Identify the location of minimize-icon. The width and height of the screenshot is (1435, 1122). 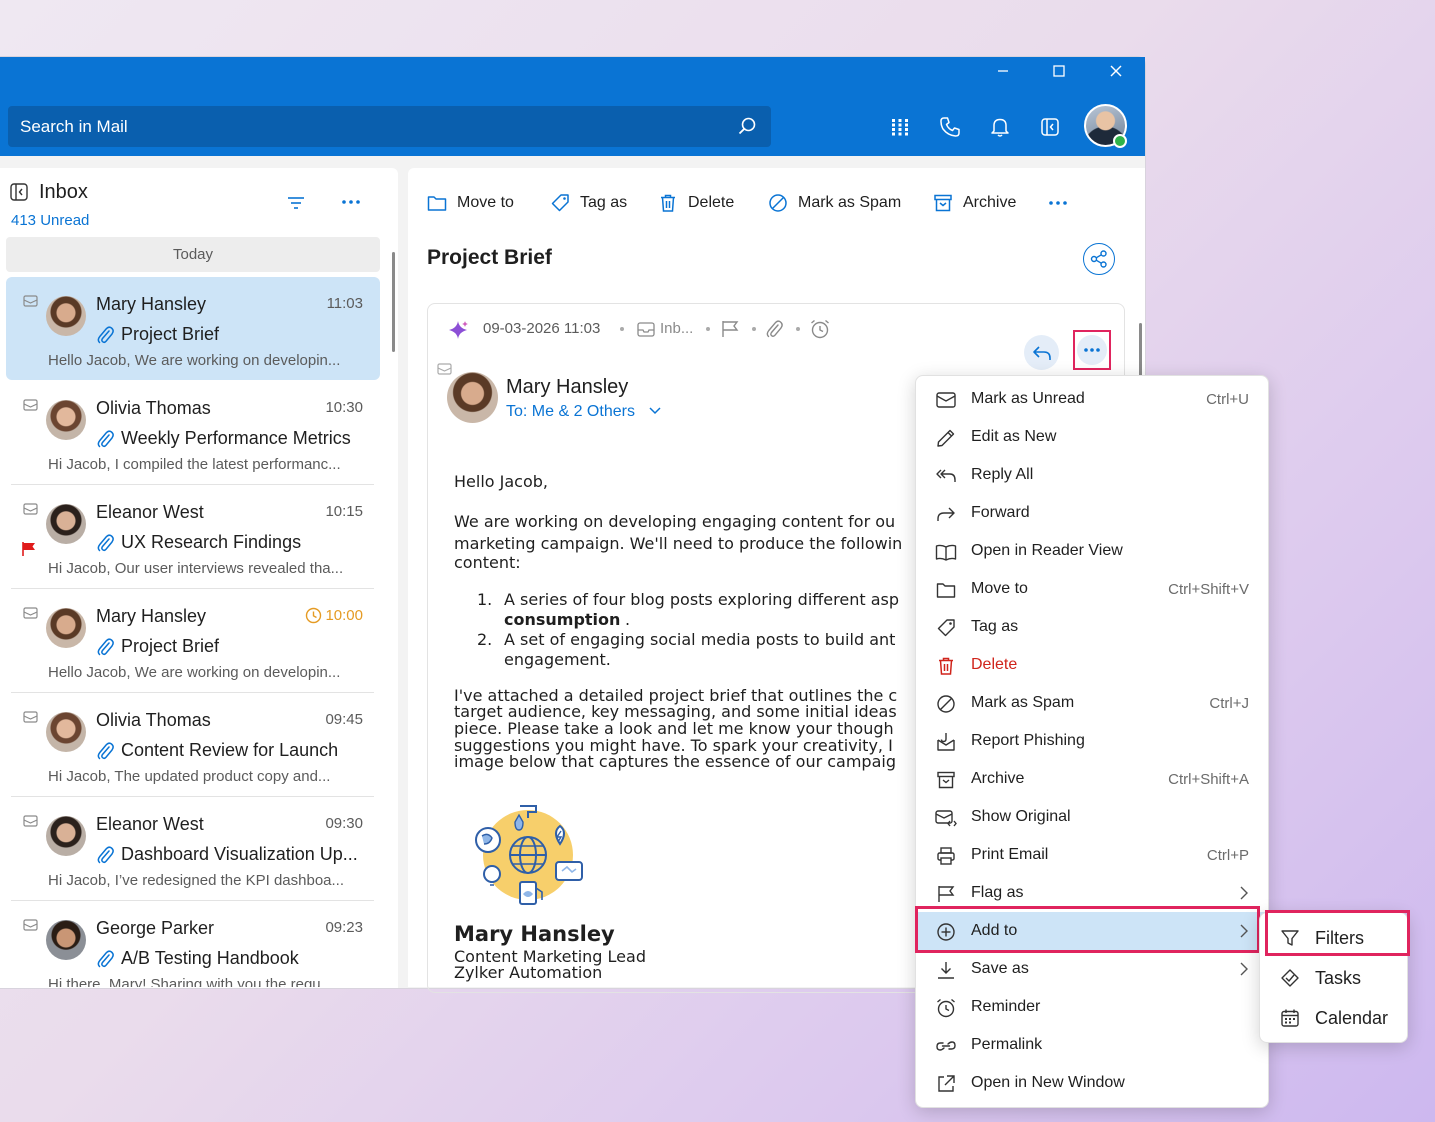
(1003, 71).